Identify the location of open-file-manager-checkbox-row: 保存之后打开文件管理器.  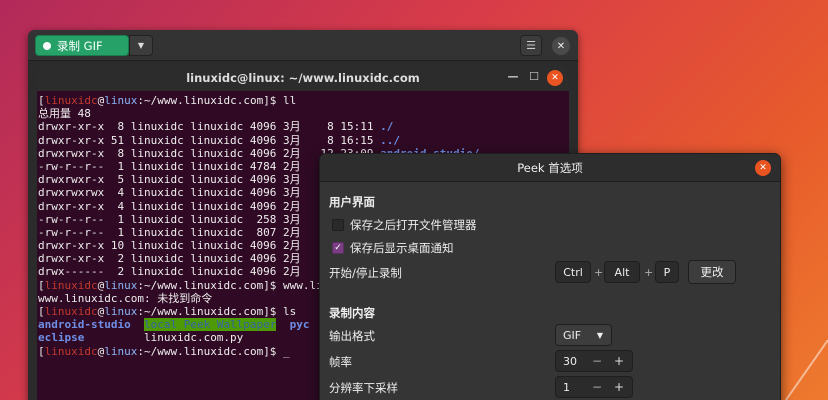
(404, 225).